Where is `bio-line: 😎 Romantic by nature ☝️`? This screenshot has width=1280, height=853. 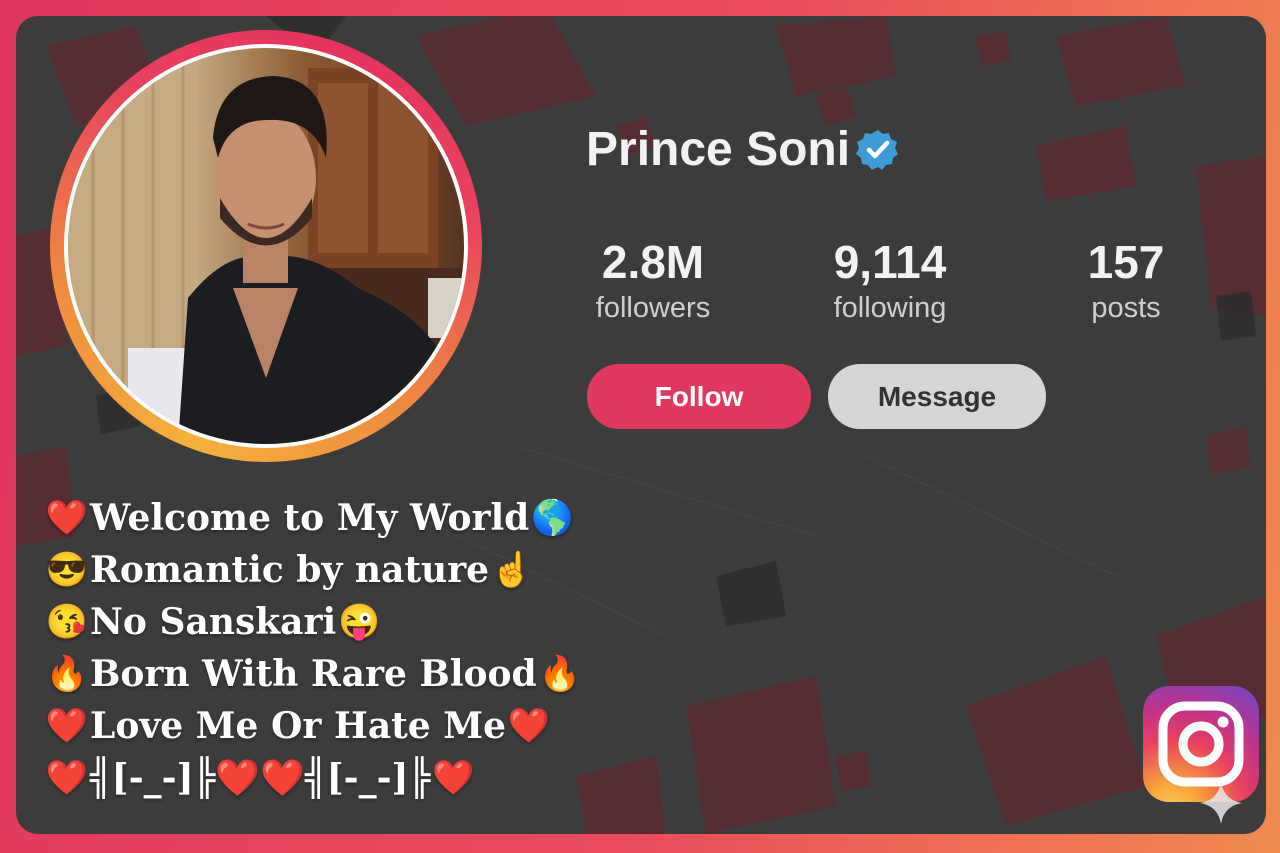 bio-line: 😎 Romantic by nature ☝️ is located at coordinates (313, 570).